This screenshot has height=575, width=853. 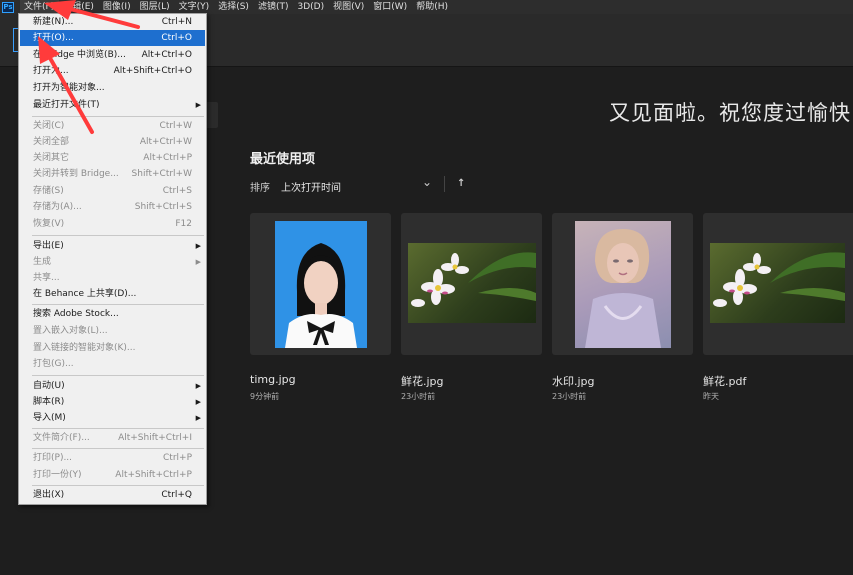 What do you see at coordinates (112, 418) in the screenshot?
I see `menu-item-import: 导入(M) ▶` at bounding box center [112, 418].